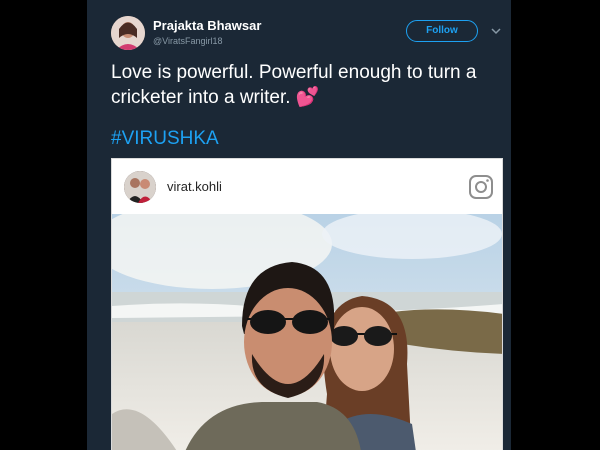 Image resolution: width=600 pixels, height=450 pixels. Describe the element at coordinates (307, 97) in the screenshot. I see `two-hearts-emoji: 💕` at that location.